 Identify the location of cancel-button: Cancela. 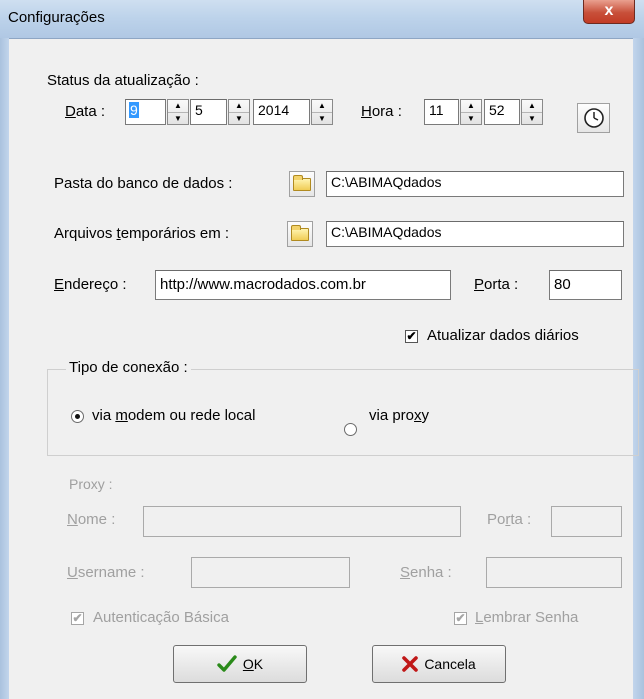
(439, 664).